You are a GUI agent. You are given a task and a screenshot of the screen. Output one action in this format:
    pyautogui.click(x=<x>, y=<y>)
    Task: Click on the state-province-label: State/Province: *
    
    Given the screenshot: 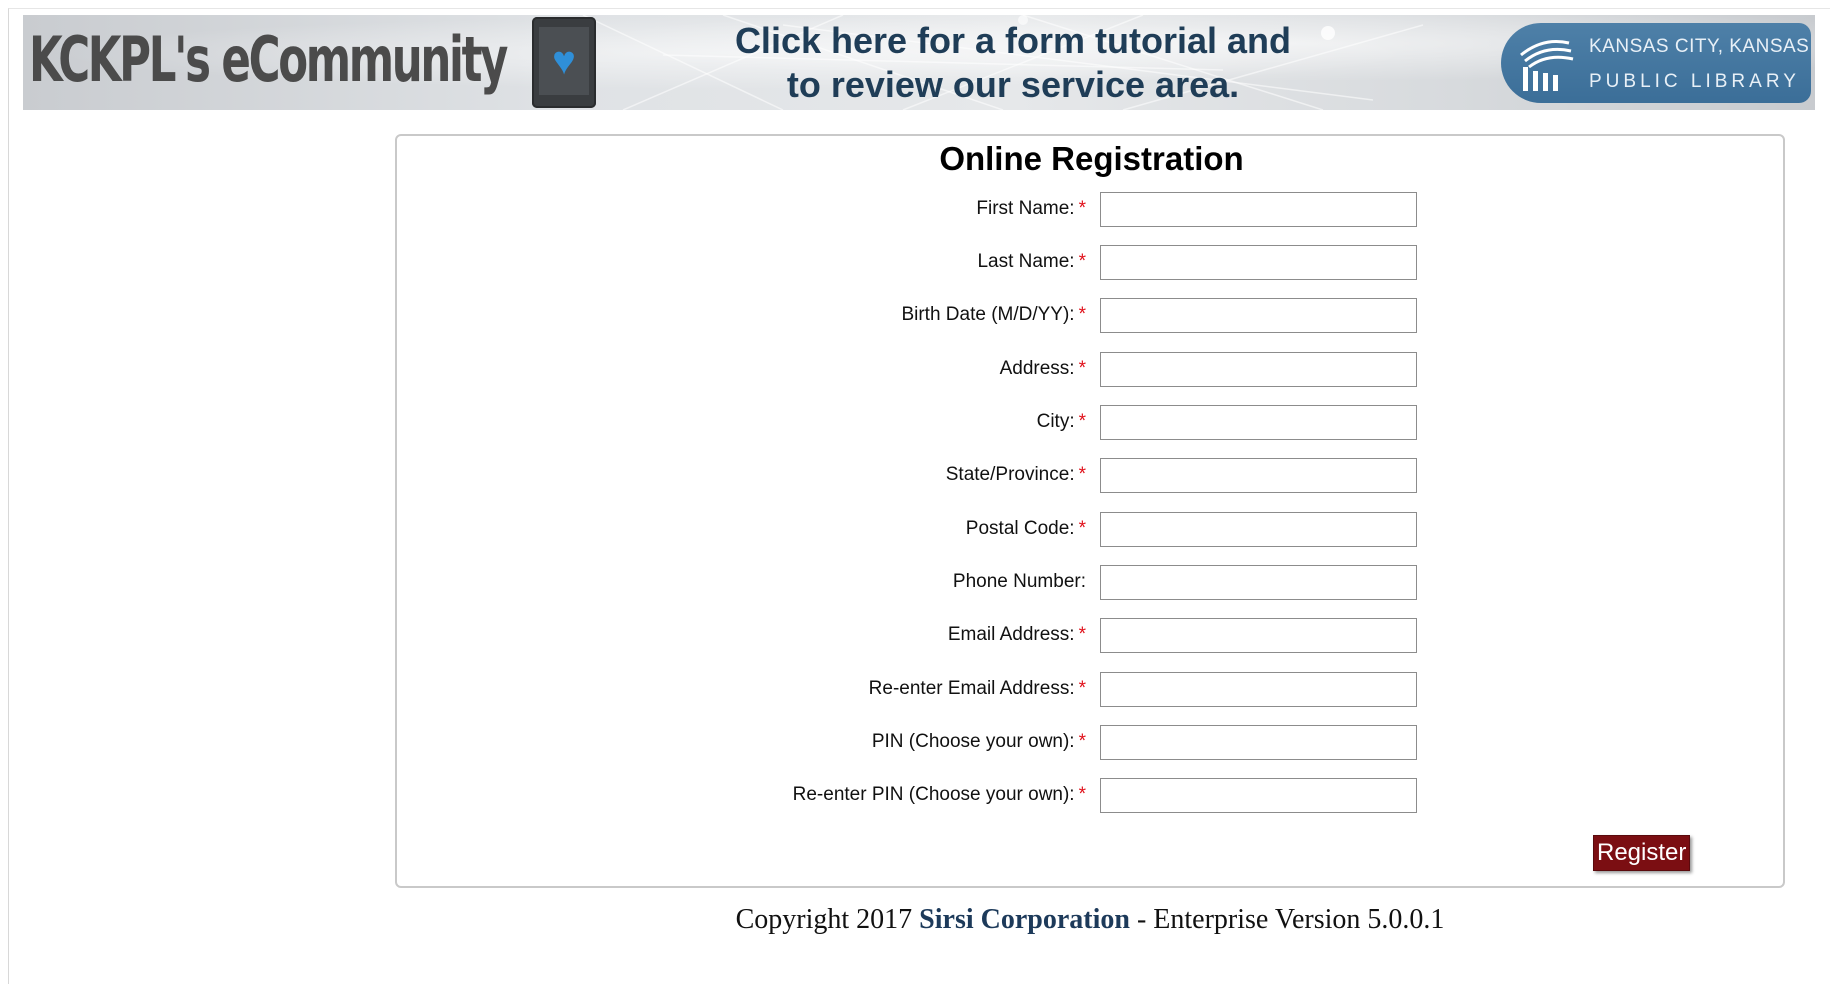 What is the action you would take?
    pyautogui.click(x=1015, y=474)
    